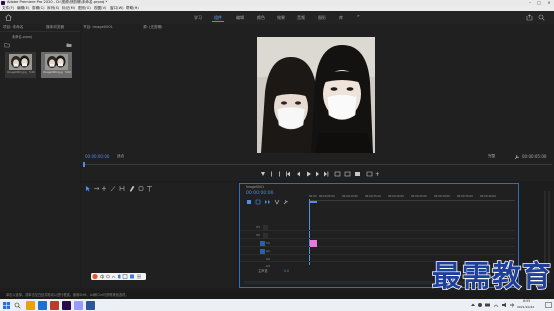  I want to click on track-v2-label: V2, so click(258, 235).